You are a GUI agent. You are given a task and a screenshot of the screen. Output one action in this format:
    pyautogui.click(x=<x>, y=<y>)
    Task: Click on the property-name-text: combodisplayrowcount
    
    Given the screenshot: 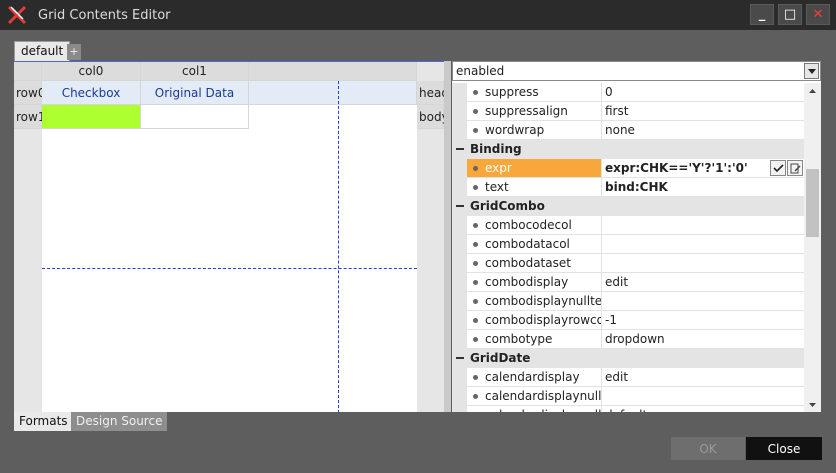 What is the action you would take?
    pyautogui.click(x=543, y=320)
    